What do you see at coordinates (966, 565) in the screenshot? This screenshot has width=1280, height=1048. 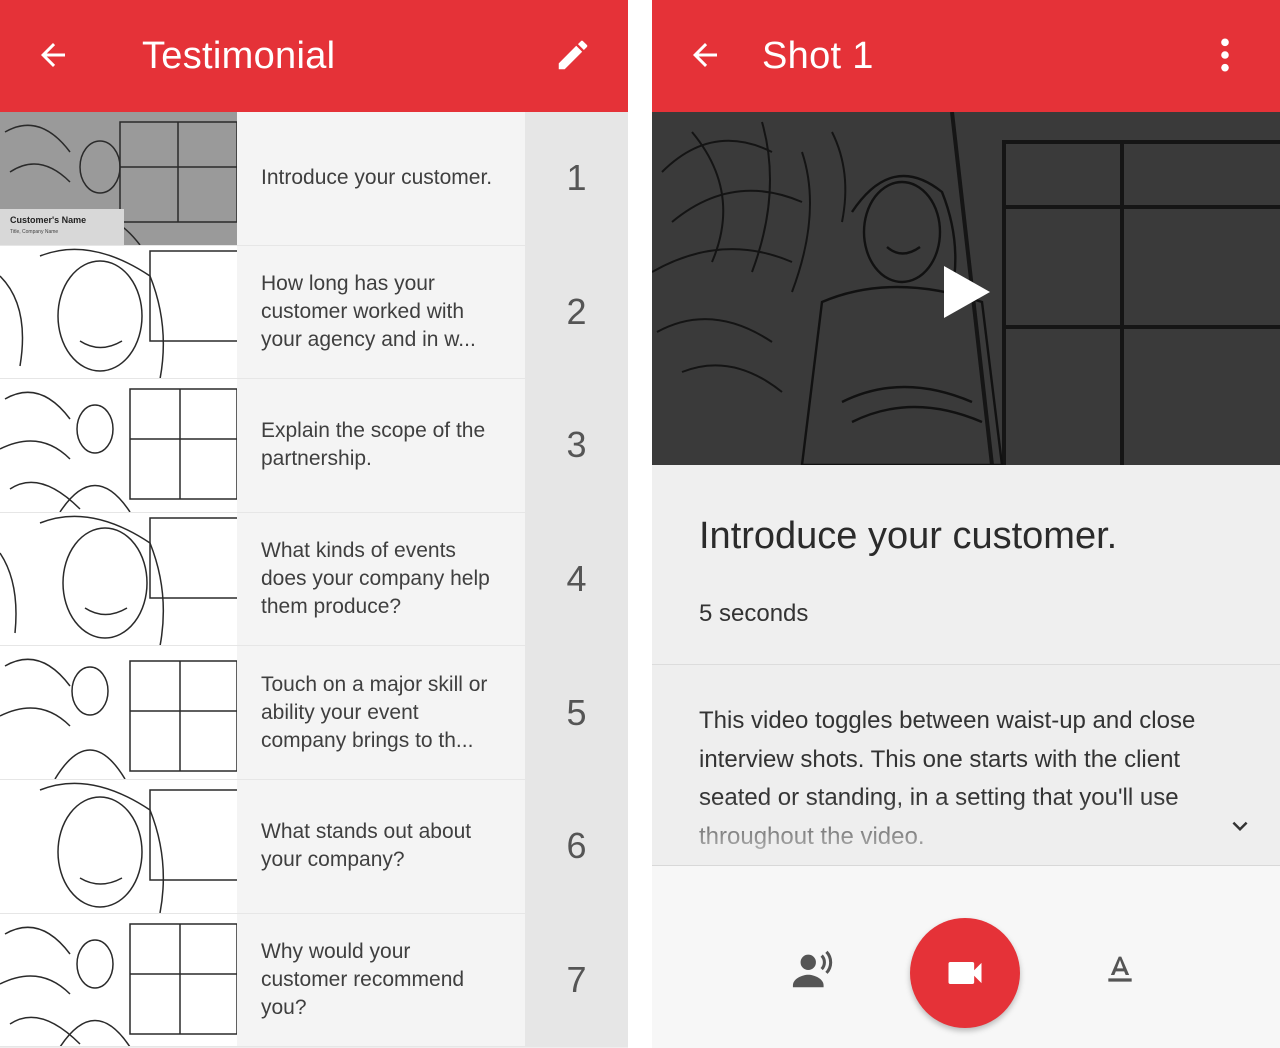 I see `shot-info-card: Introduce your customer. 5 seconds` at bounding box center [966, 565].